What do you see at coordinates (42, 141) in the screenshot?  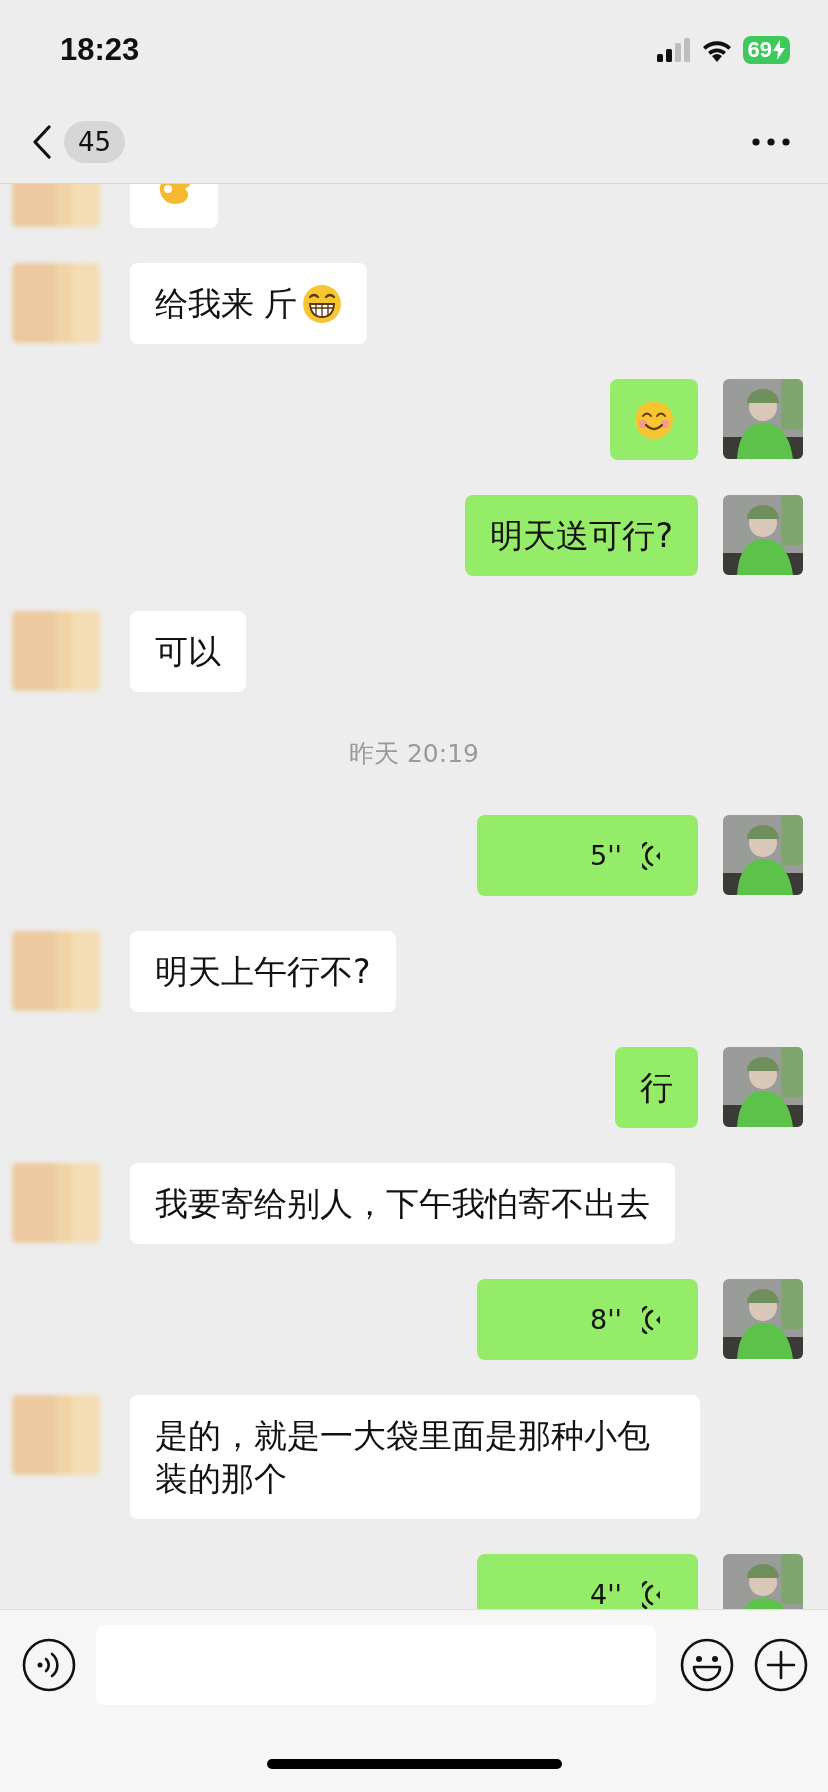 I see `back-icon` at bounding box center [42, 141].